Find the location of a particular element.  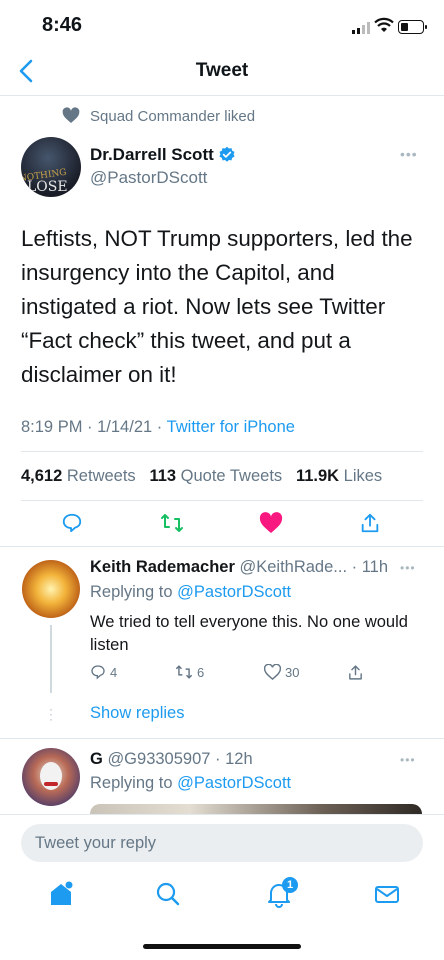

page-title: Tweet is located at coordinates (222, 70).